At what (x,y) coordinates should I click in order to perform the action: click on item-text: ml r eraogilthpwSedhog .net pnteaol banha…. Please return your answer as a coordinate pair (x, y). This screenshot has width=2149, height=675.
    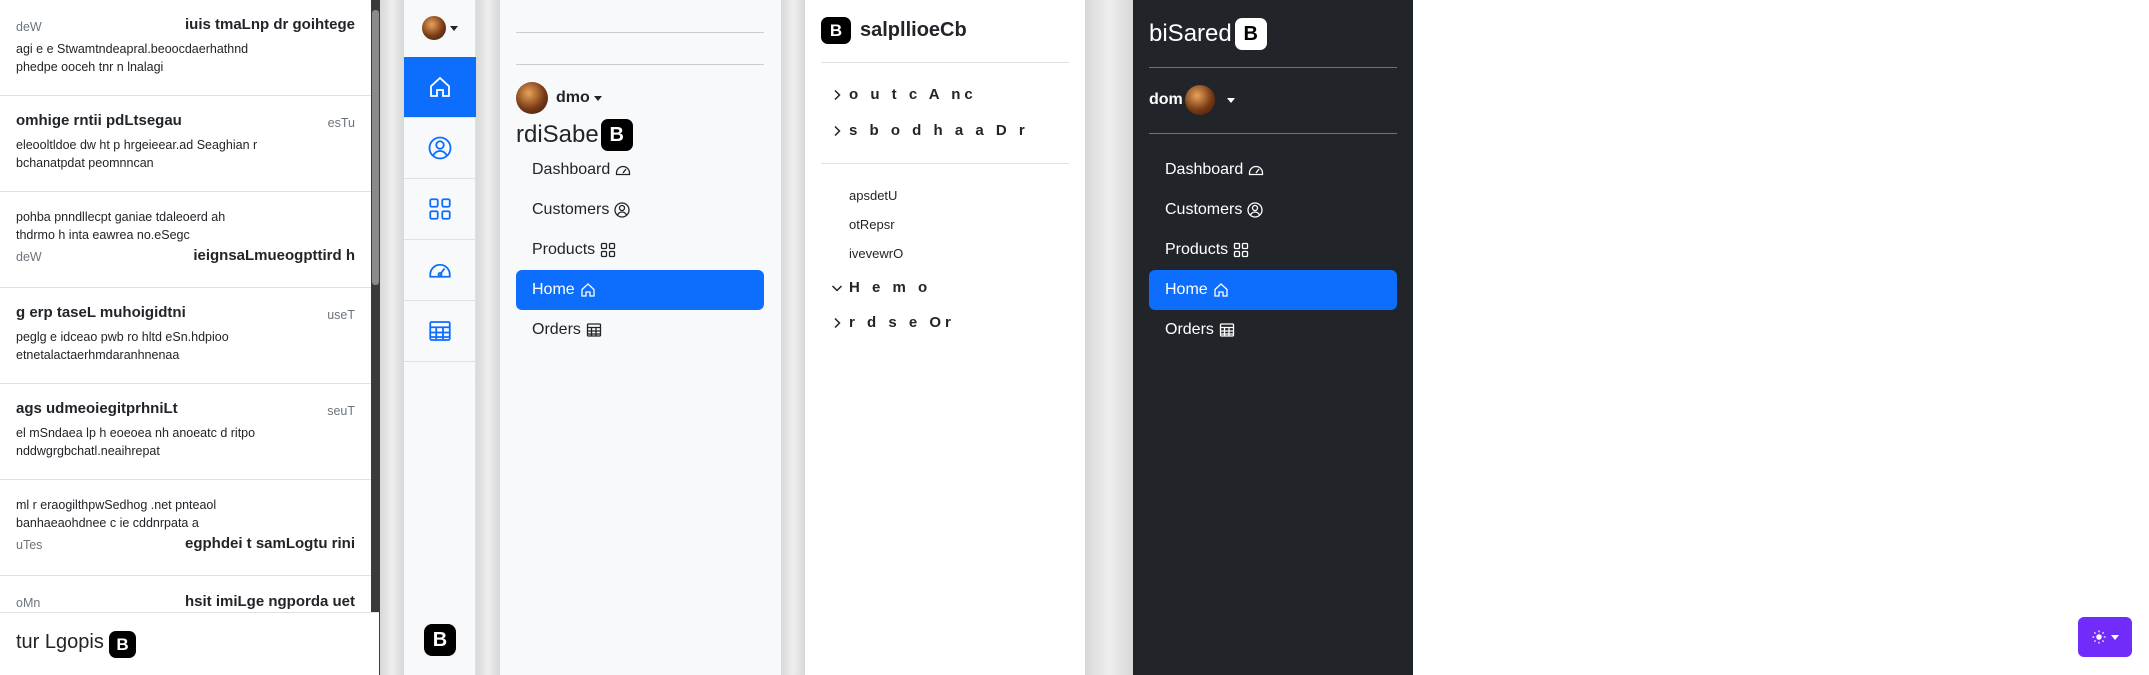
    Looking at the image, I should click on (116, 514).